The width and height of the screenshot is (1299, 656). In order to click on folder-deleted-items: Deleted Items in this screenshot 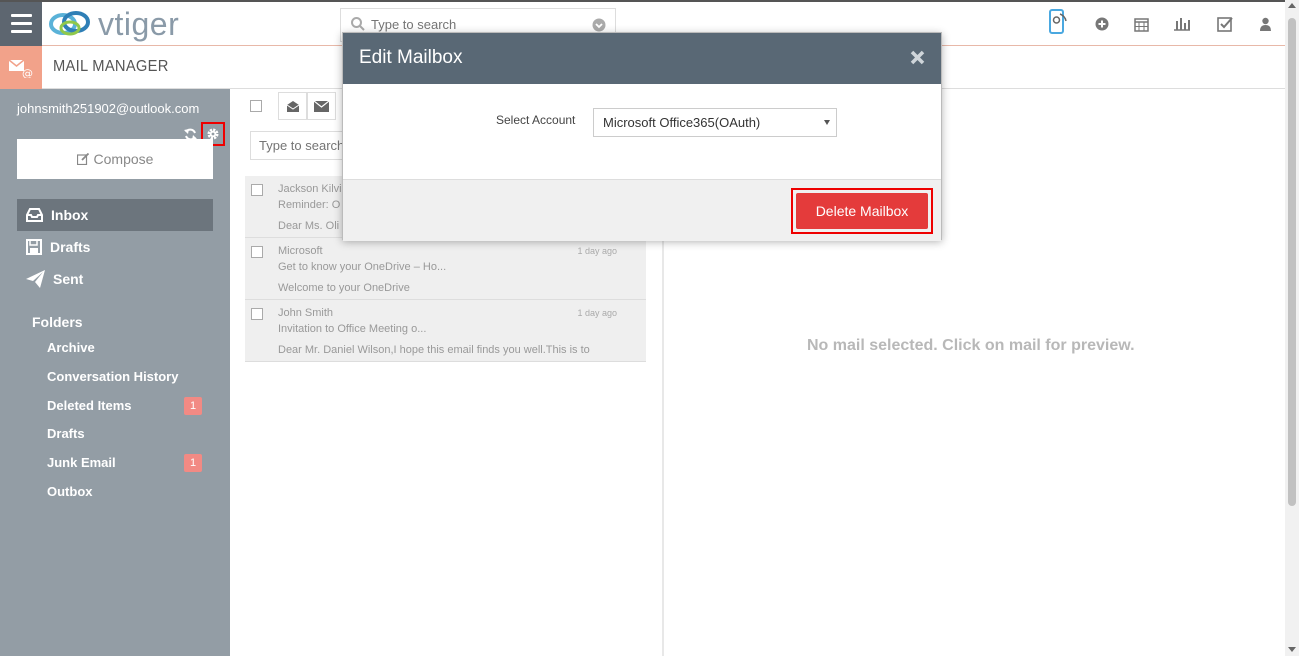, I will do `click(89, 405)`.